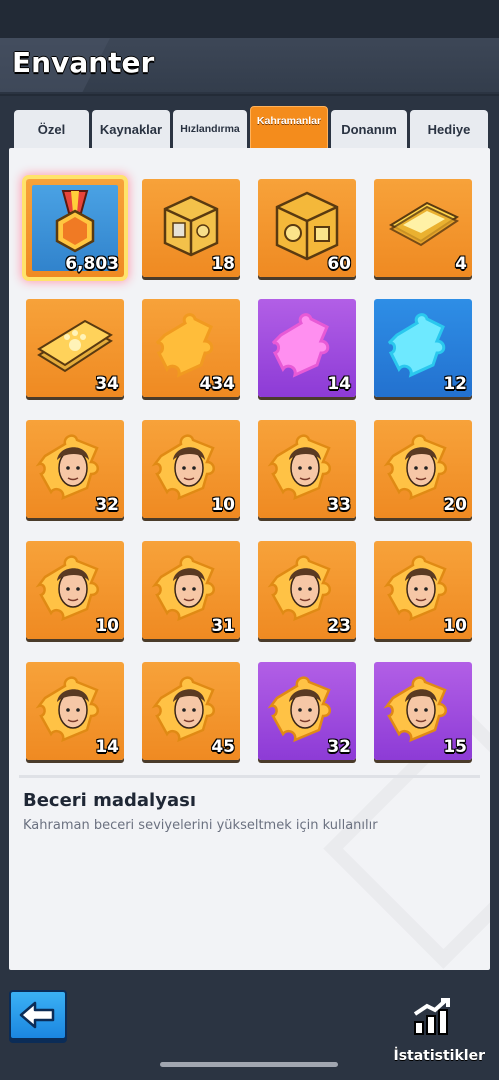  What do you see at coordinates (191, 225) in the screenshot?
I see `silver-chest-icon` at bounding box center [191, 225].